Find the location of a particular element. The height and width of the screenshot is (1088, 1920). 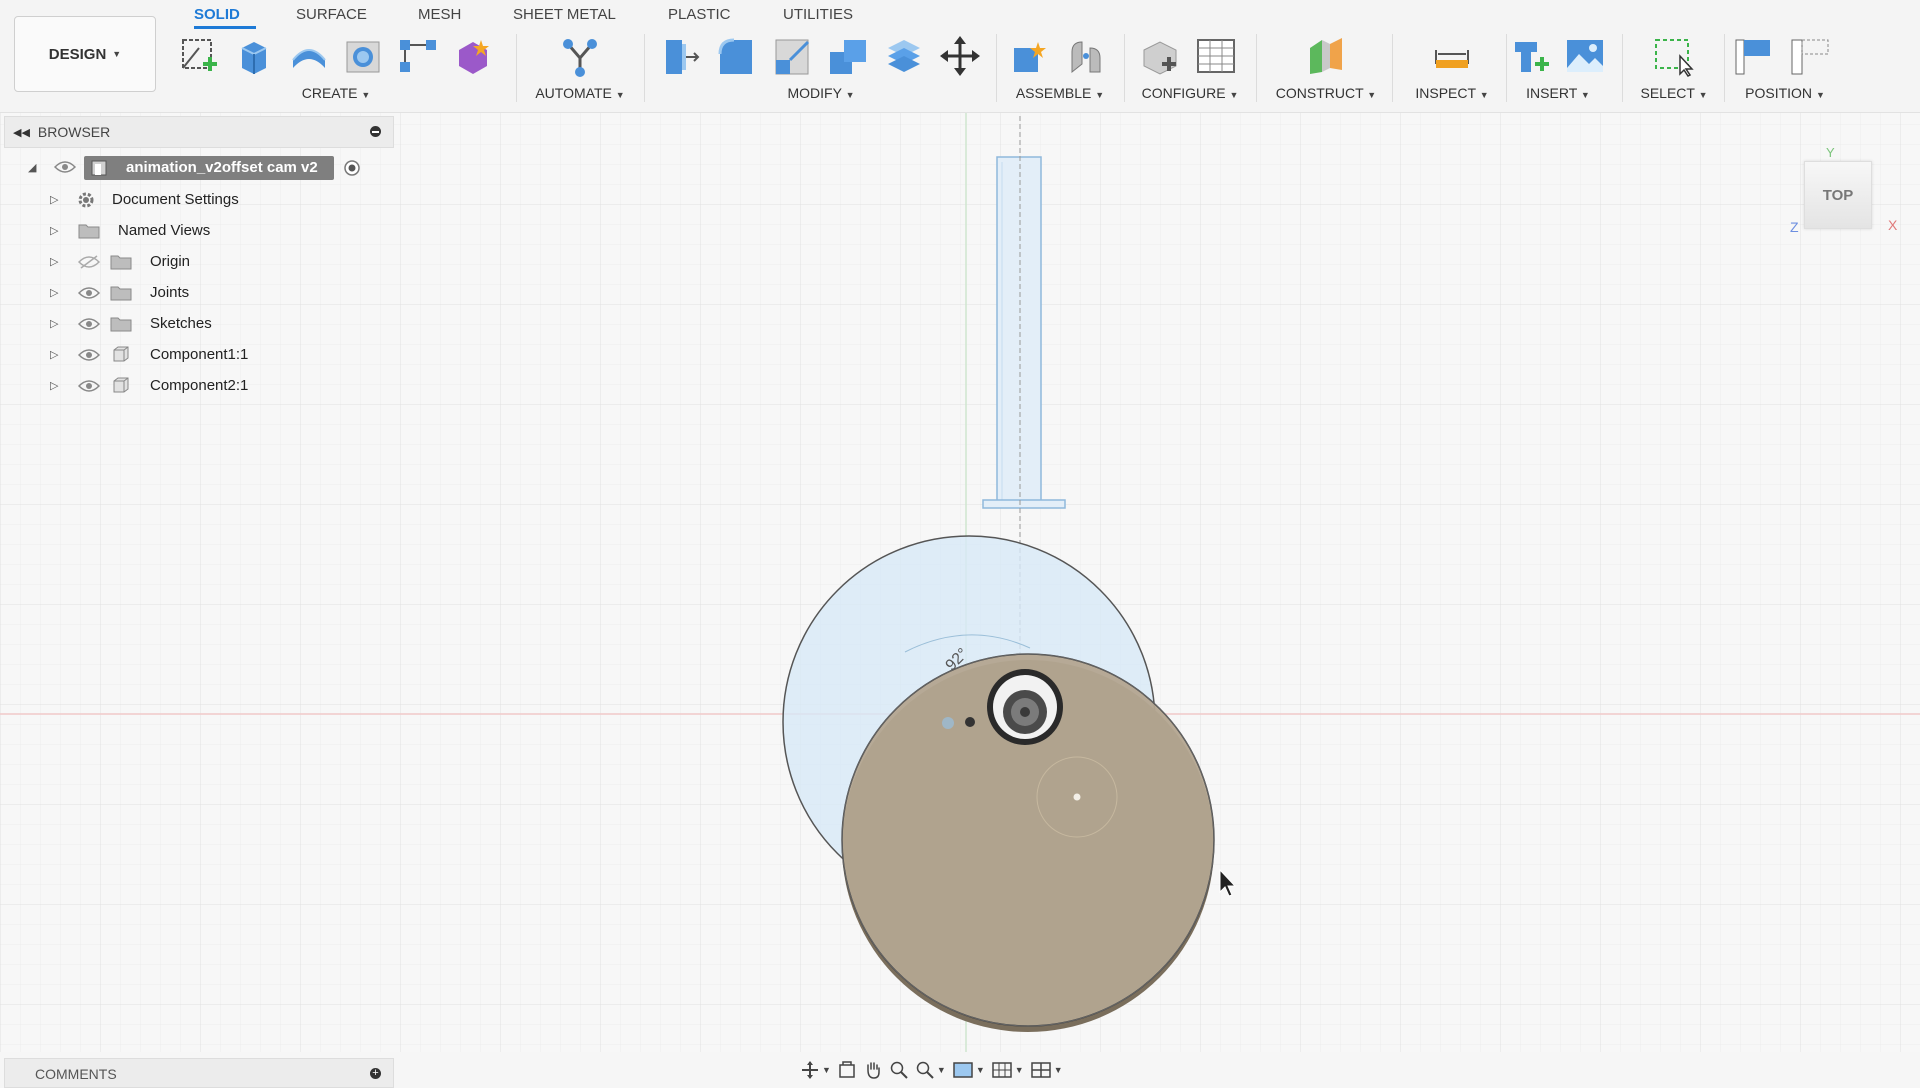

pan-tool is located at coordinates (873, 1070).